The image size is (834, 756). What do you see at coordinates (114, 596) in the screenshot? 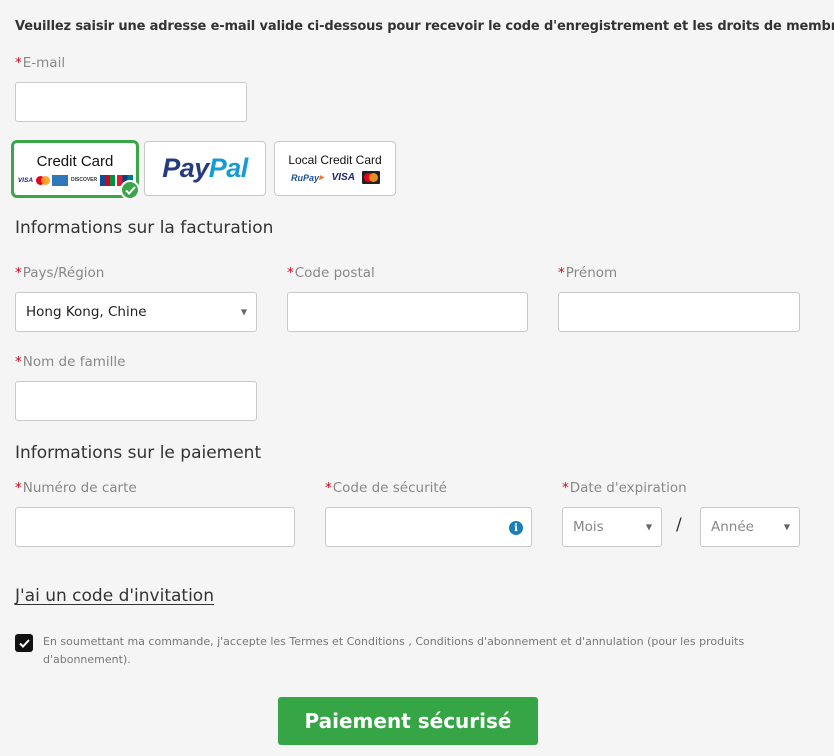
I see `invitation-code-link: J'ai un code d'invitation` at bounding box center [114, 596].